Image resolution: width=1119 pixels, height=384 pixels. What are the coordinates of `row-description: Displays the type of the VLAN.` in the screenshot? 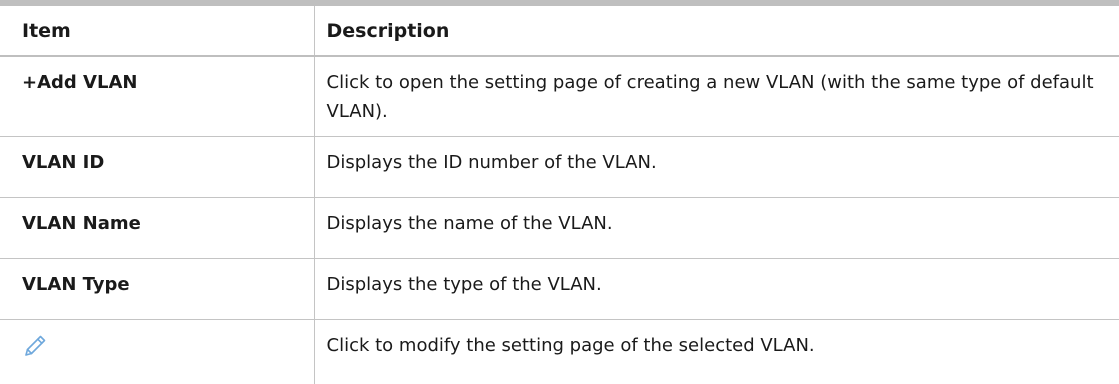 It's located at (716, 289).